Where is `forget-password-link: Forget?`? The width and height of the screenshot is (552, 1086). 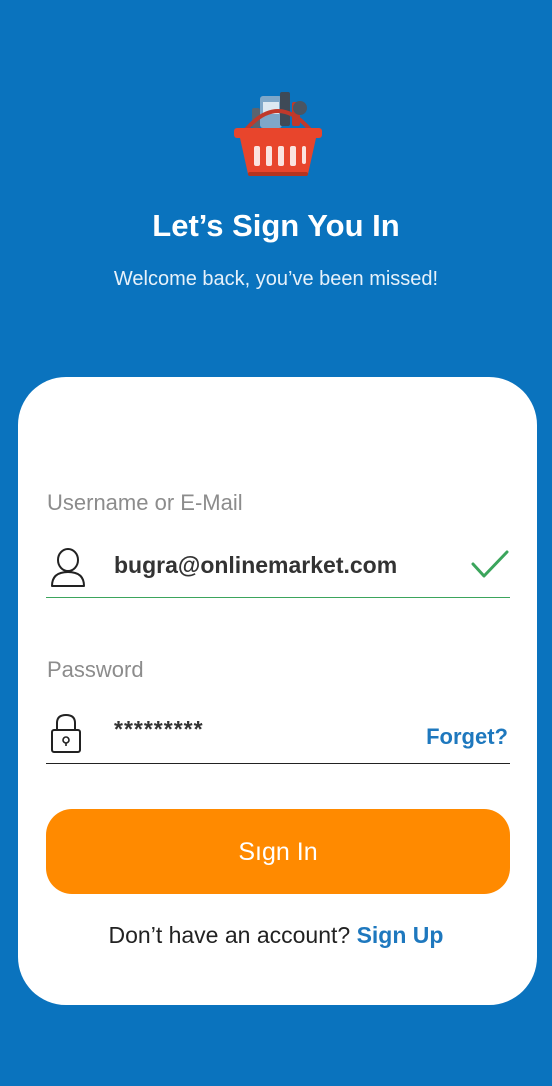
forget-password-link: Forget? is located at coordinates (467, 737).